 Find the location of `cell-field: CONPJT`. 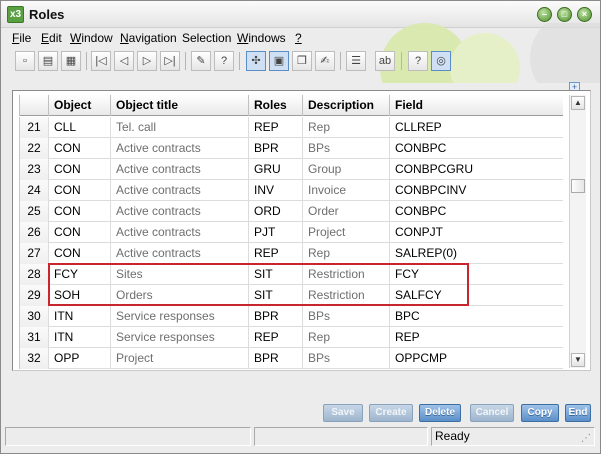

cell-field: CONPJT is located at coordinates (476, 232).